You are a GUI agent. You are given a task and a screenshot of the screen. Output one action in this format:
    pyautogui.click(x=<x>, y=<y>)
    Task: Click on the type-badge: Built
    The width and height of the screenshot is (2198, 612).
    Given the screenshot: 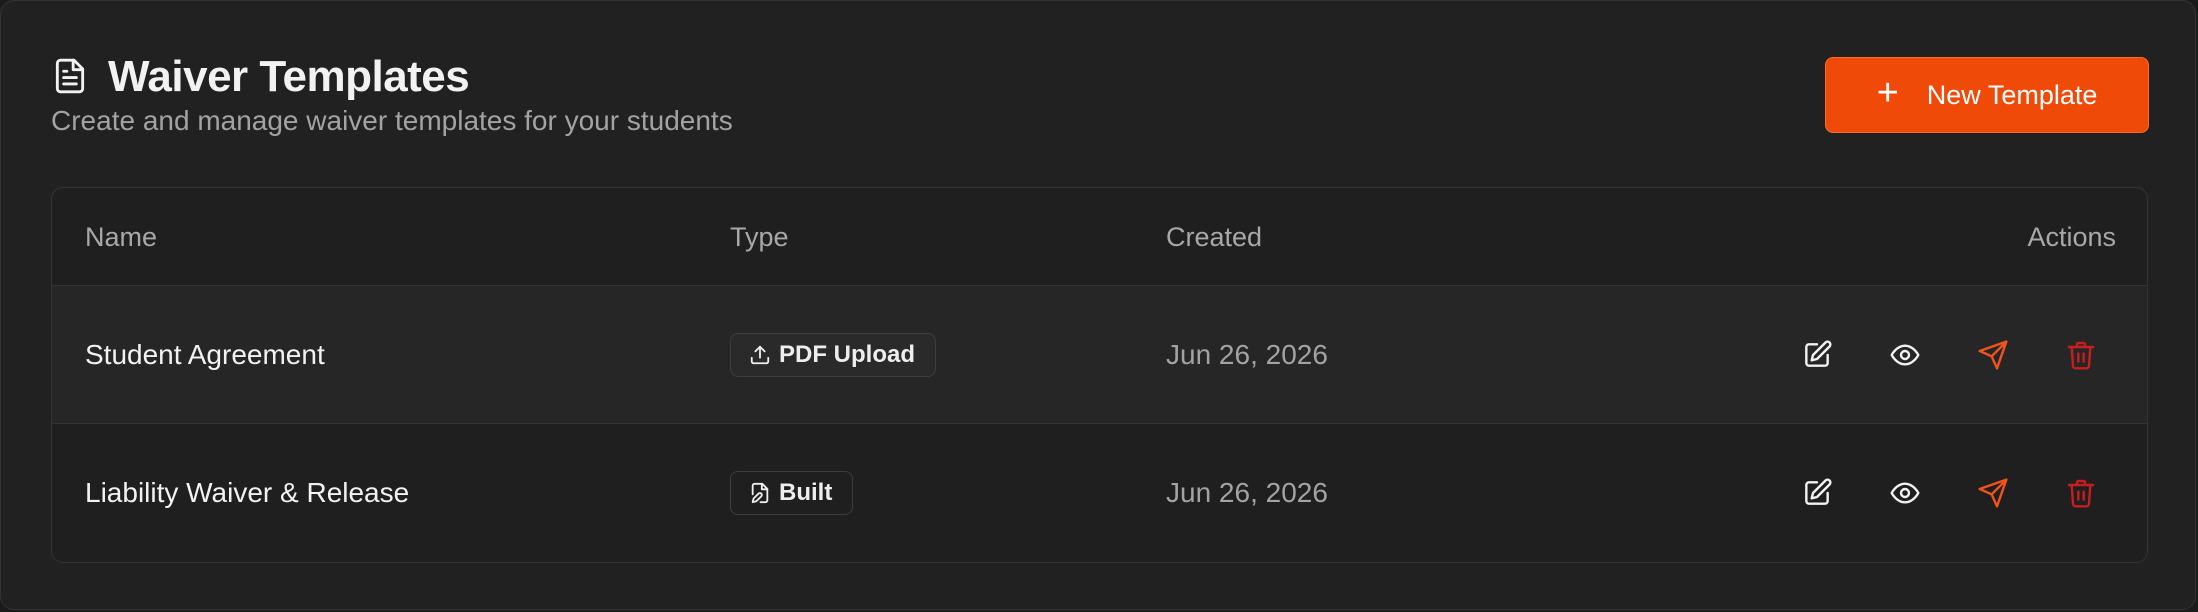 What is the action you would take?
    pyautogui.click(x=792, y=493)
    